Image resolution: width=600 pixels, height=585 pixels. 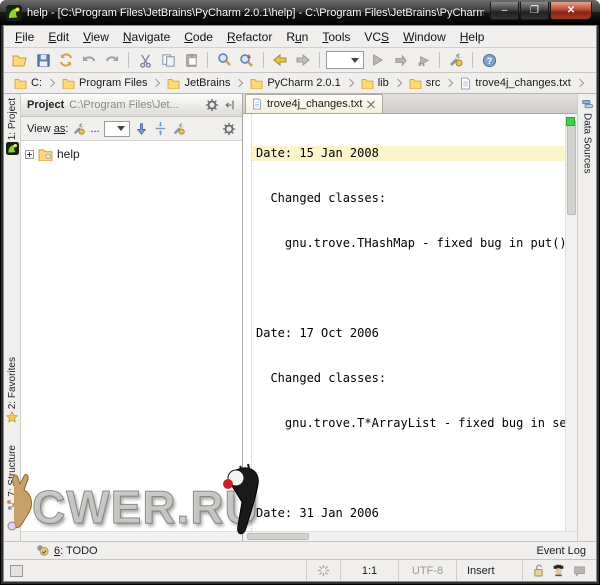 What do you see at coordinates (504, 10) in the screenshot?
I see `minimize-button: –` at bounding box center [504, 10].